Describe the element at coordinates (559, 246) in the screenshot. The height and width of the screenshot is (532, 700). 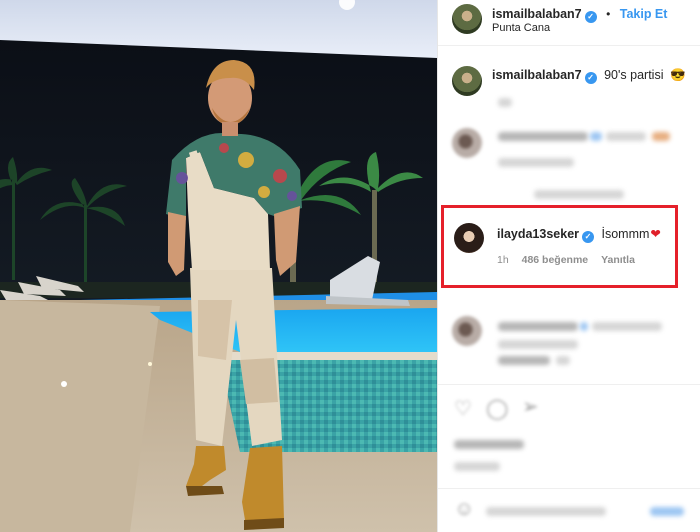
I see `highlight-box` at that location.